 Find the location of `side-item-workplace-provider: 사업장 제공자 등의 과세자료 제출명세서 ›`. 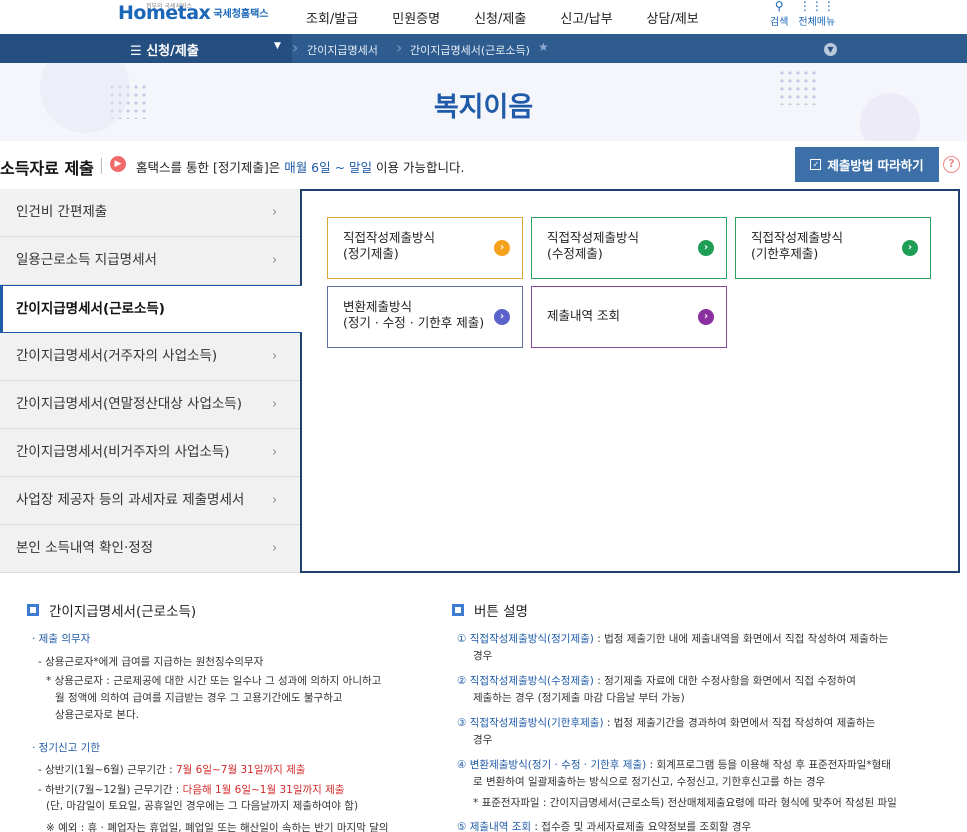

side-item-workplace-provider: 사업장 제공자 등의 과세자료 제출명세서 › is located at coordinates (150, 501).